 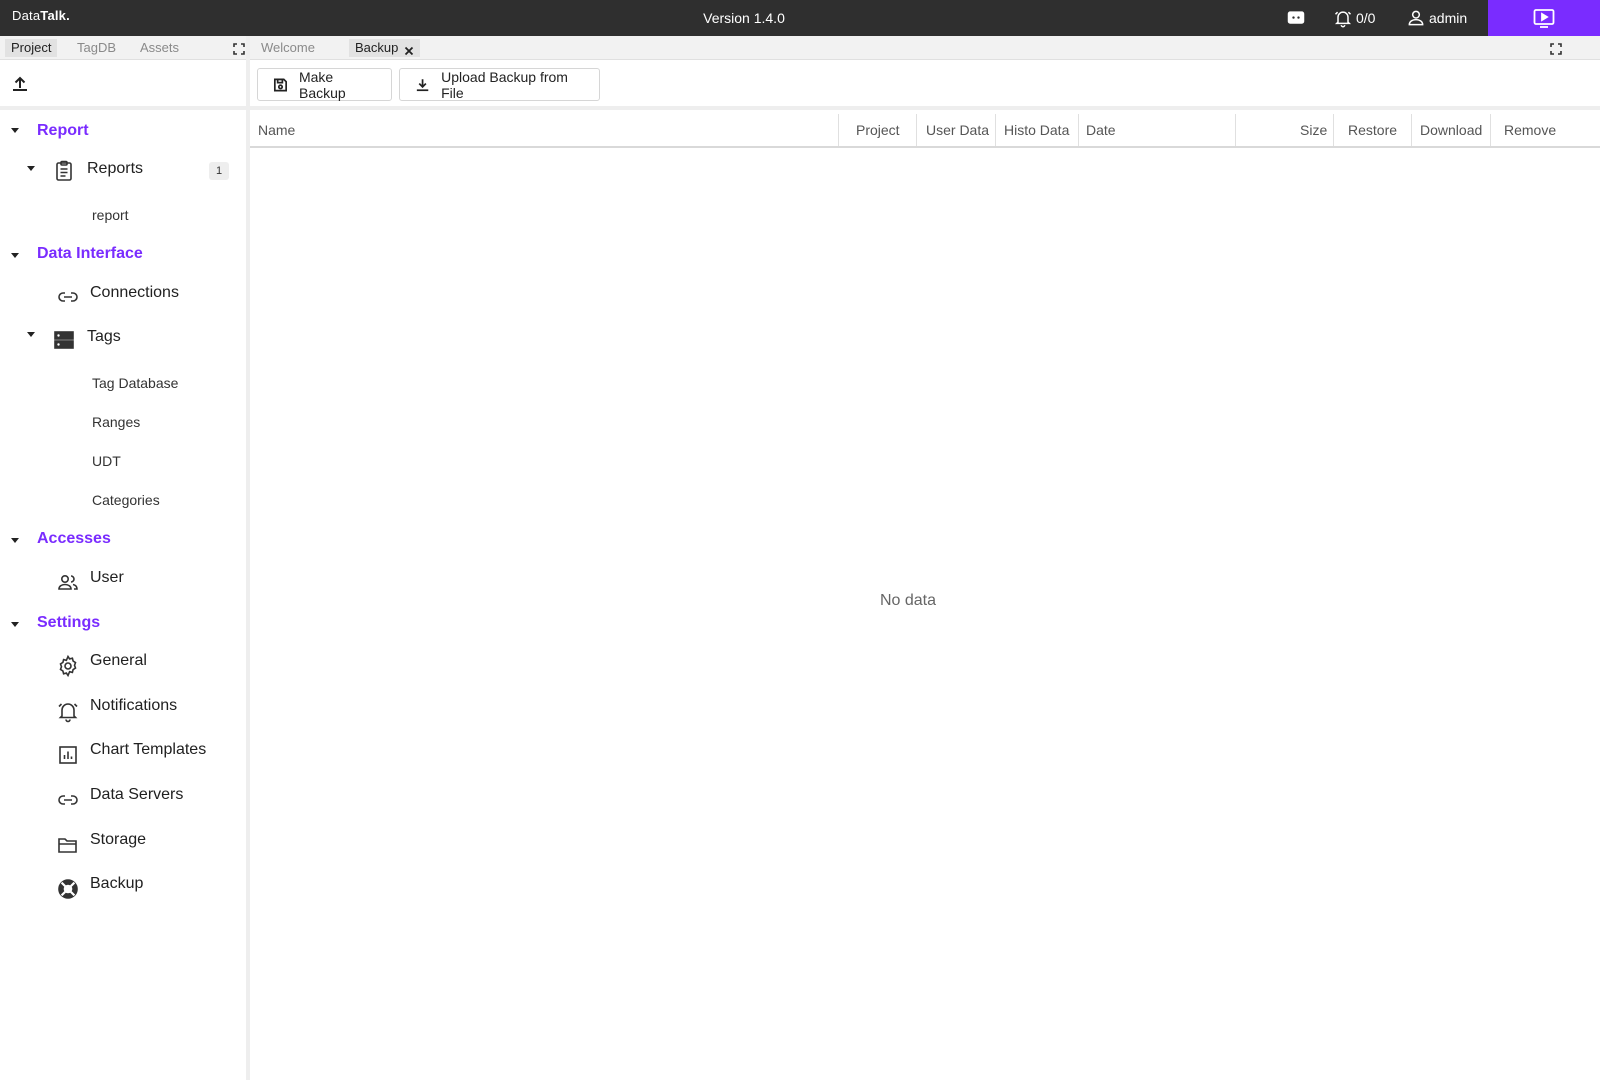 I want to click on tree-leaf-udt: UDT, so click(x=106, y=461).